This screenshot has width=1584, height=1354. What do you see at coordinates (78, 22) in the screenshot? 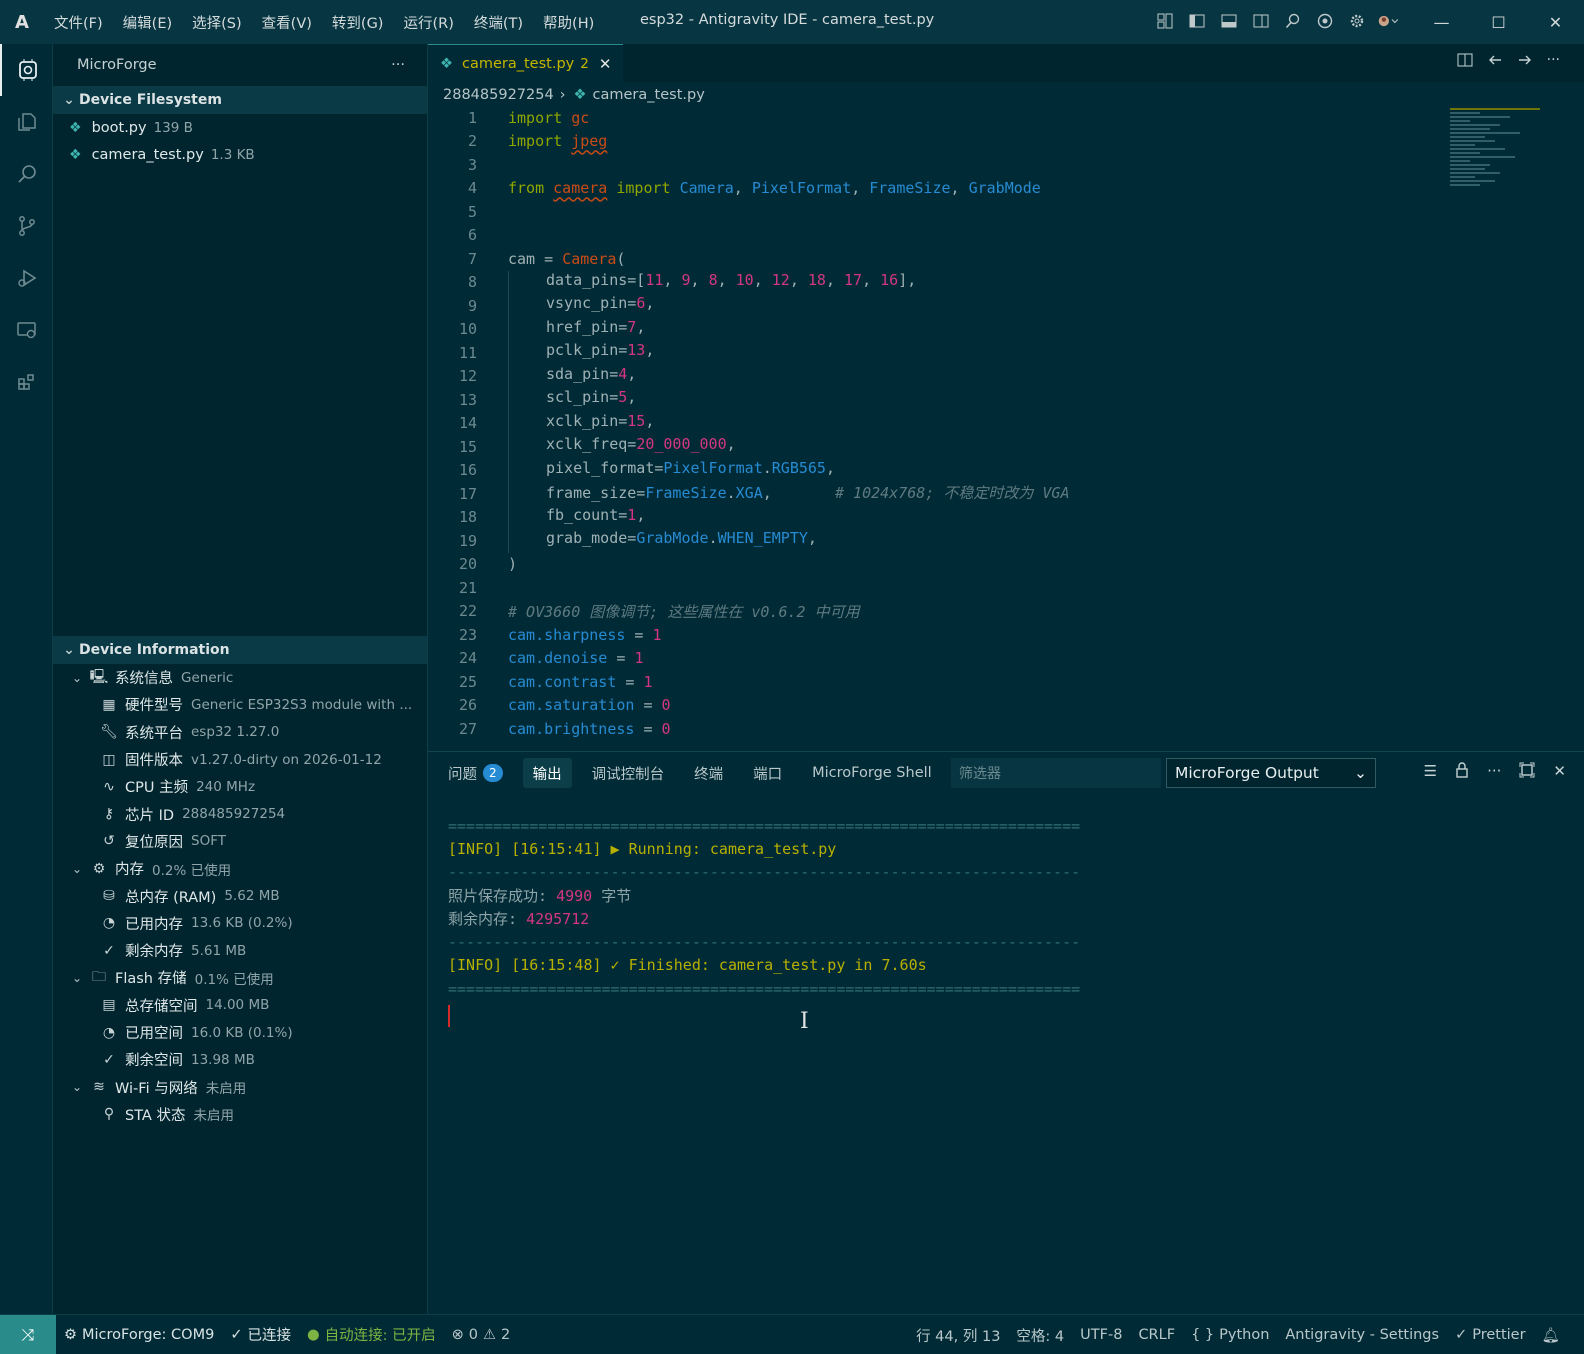
I see `menu-file: 文件(F)` at bounding box center [78, 22].